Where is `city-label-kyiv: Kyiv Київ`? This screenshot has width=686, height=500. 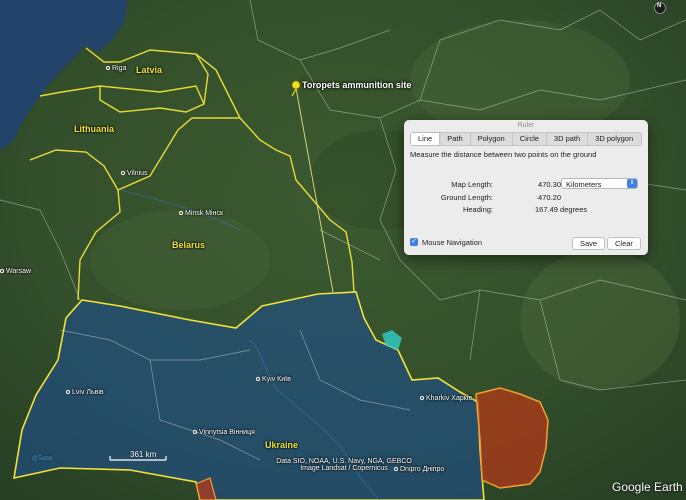 city-label-kyiv: Kyiv Київ is located at coordinates (273, 379).